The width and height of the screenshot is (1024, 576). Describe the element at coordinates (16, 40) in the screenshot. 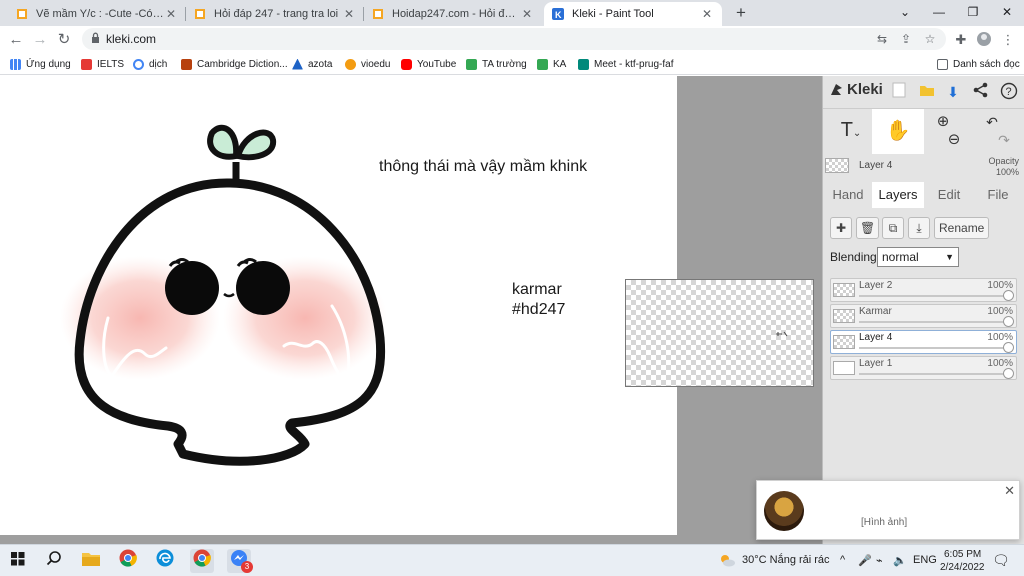

I see `back-icon: ←` at that location.